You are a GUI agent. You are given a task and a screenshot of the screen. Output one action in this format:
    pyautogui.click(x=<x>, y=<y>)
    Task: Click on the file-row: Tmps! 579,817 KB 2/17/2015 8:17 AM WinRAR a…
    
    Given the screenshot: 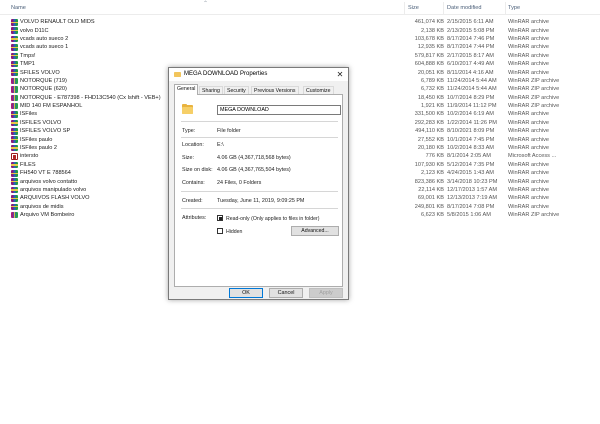 What is the action you would take?
    pyautogui.click(x=300, y=56)
    